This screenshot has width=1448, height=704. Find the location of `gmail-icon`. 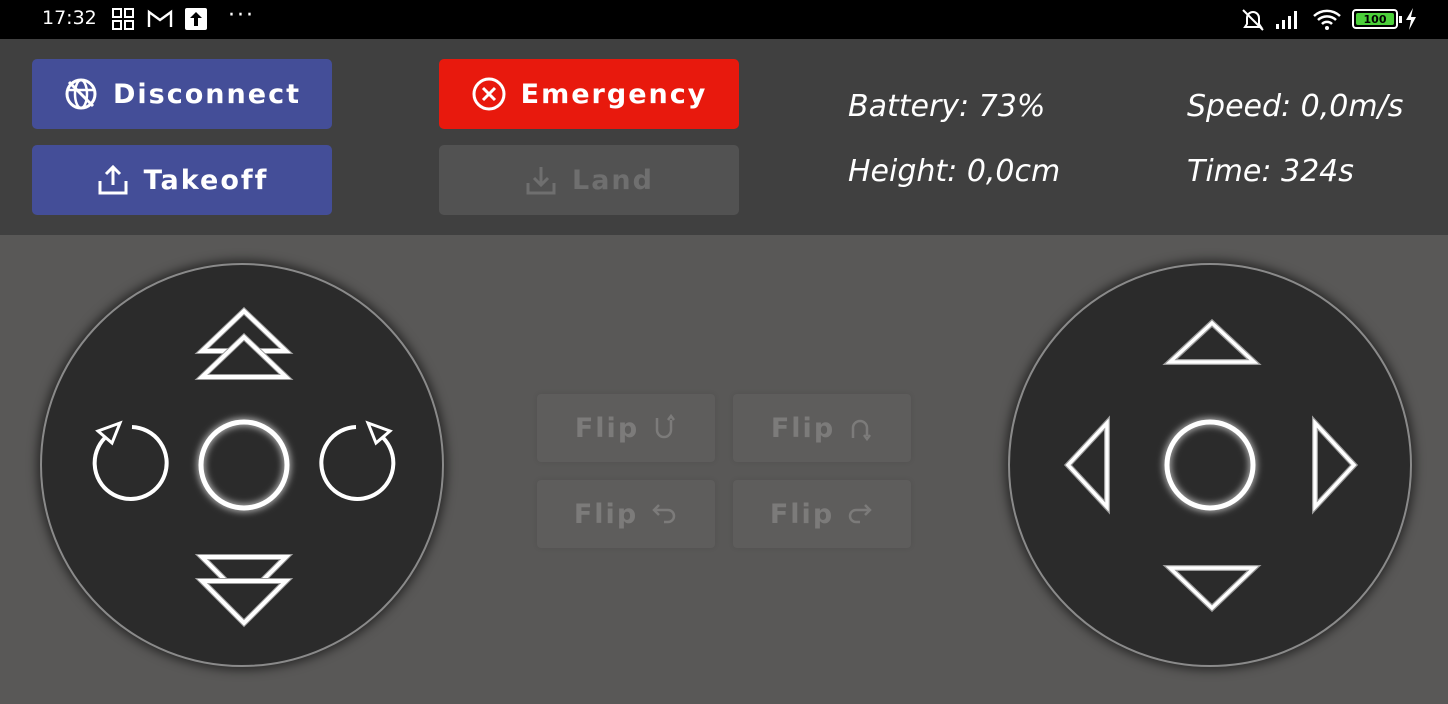

gmail-icon is located at coordinates (160, 18).